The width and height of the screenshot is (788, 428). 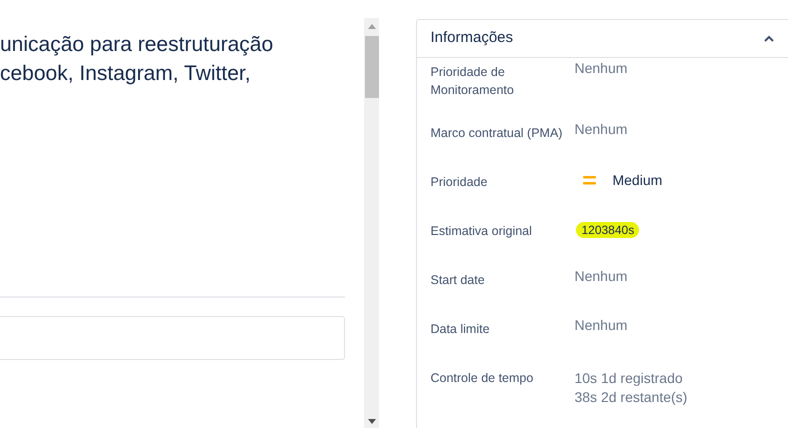 What do you see at coordinates (631, 397) in the screenshot?
I see `time-tracking-text: 38s 2d restante(s)` at bounding box center [631, 397].